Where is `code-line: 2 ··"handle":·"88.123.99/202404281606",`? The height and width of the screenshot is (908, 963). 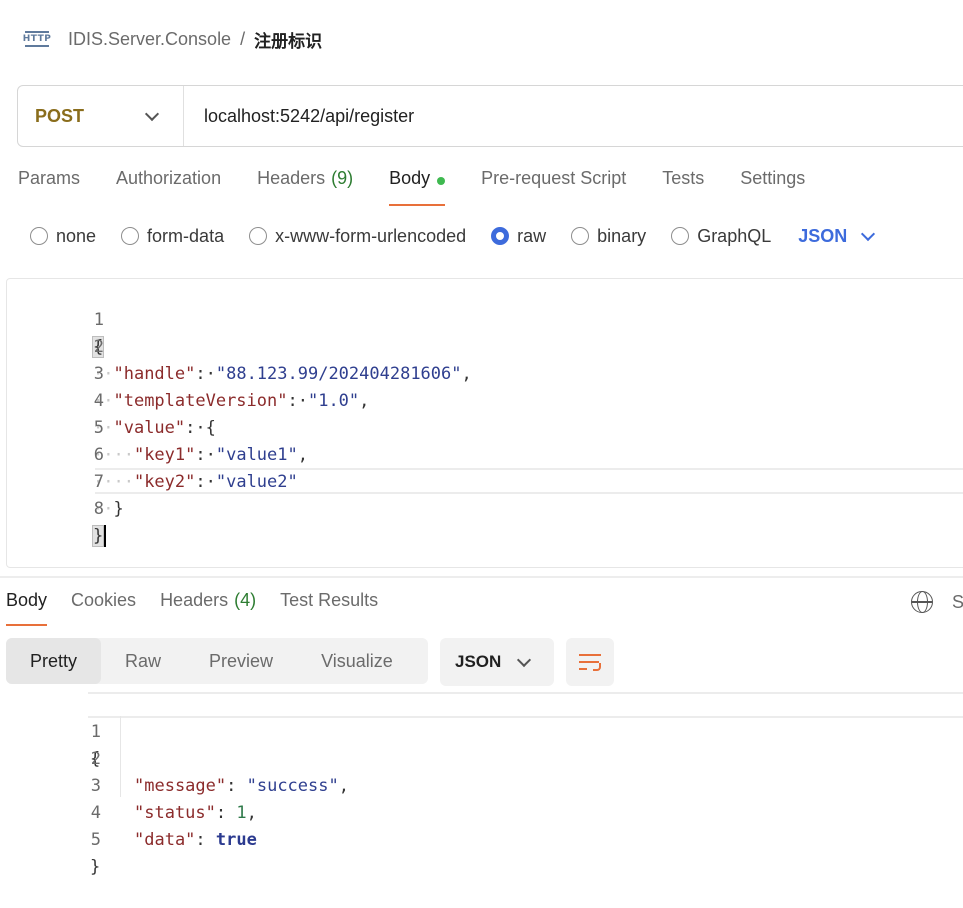
code-line: 2 ··"handle":·"88.123.99/202404281606", is located at coordinates (485, 345).